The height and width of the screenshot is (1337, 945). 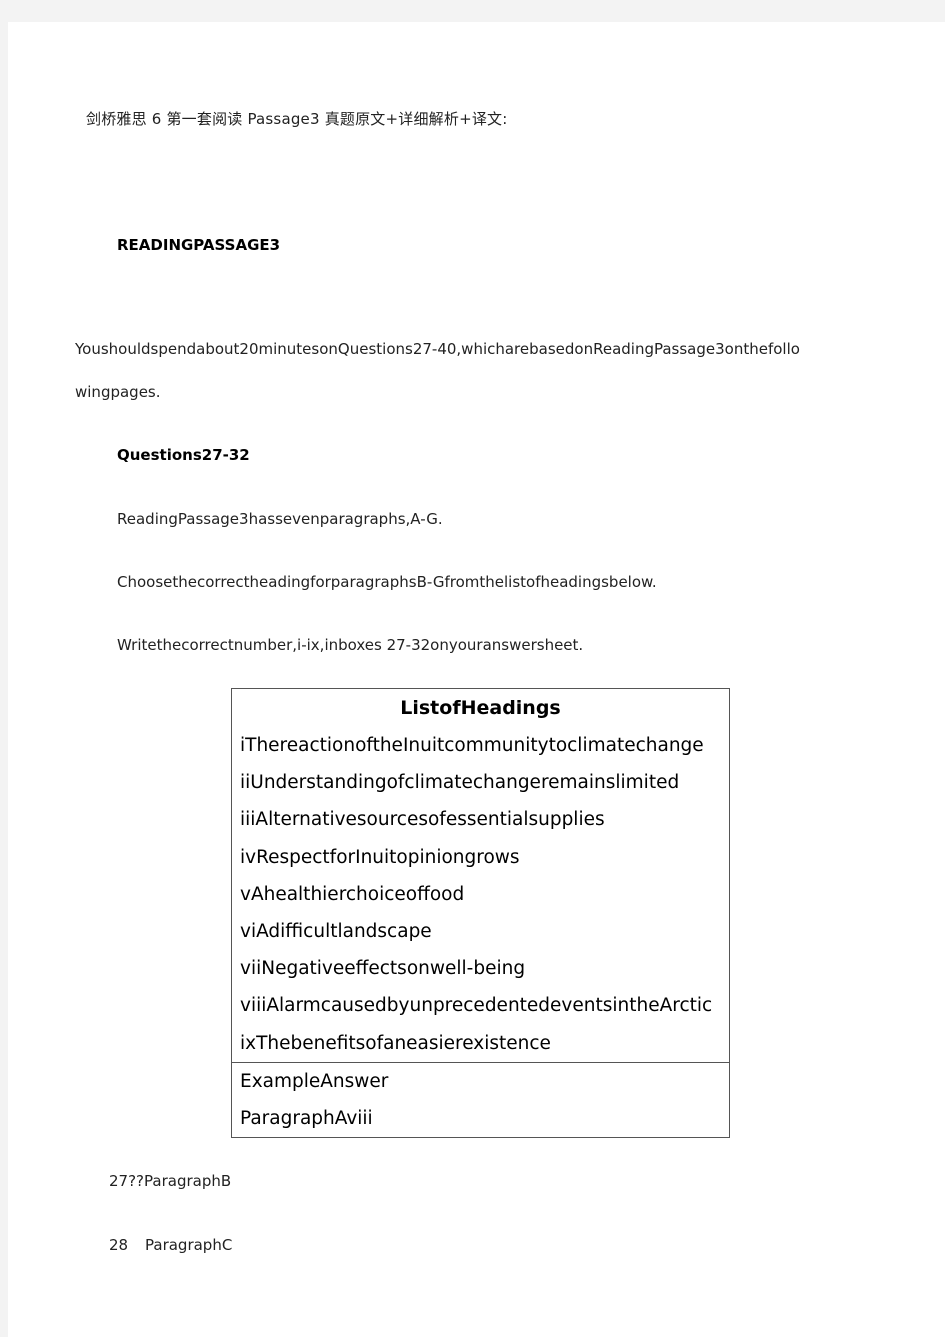 What do you see at coordinates (306, 1118) in the screenshot?
I see `example-value: ParagraphAviii` at bounding box center [306, 1118].